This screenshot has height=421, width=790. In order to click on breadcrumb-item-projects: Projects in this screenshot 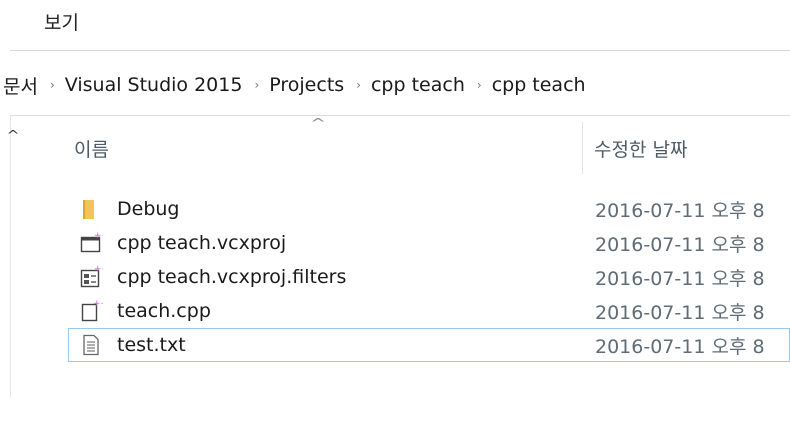, I will do `click(306, 85)`.